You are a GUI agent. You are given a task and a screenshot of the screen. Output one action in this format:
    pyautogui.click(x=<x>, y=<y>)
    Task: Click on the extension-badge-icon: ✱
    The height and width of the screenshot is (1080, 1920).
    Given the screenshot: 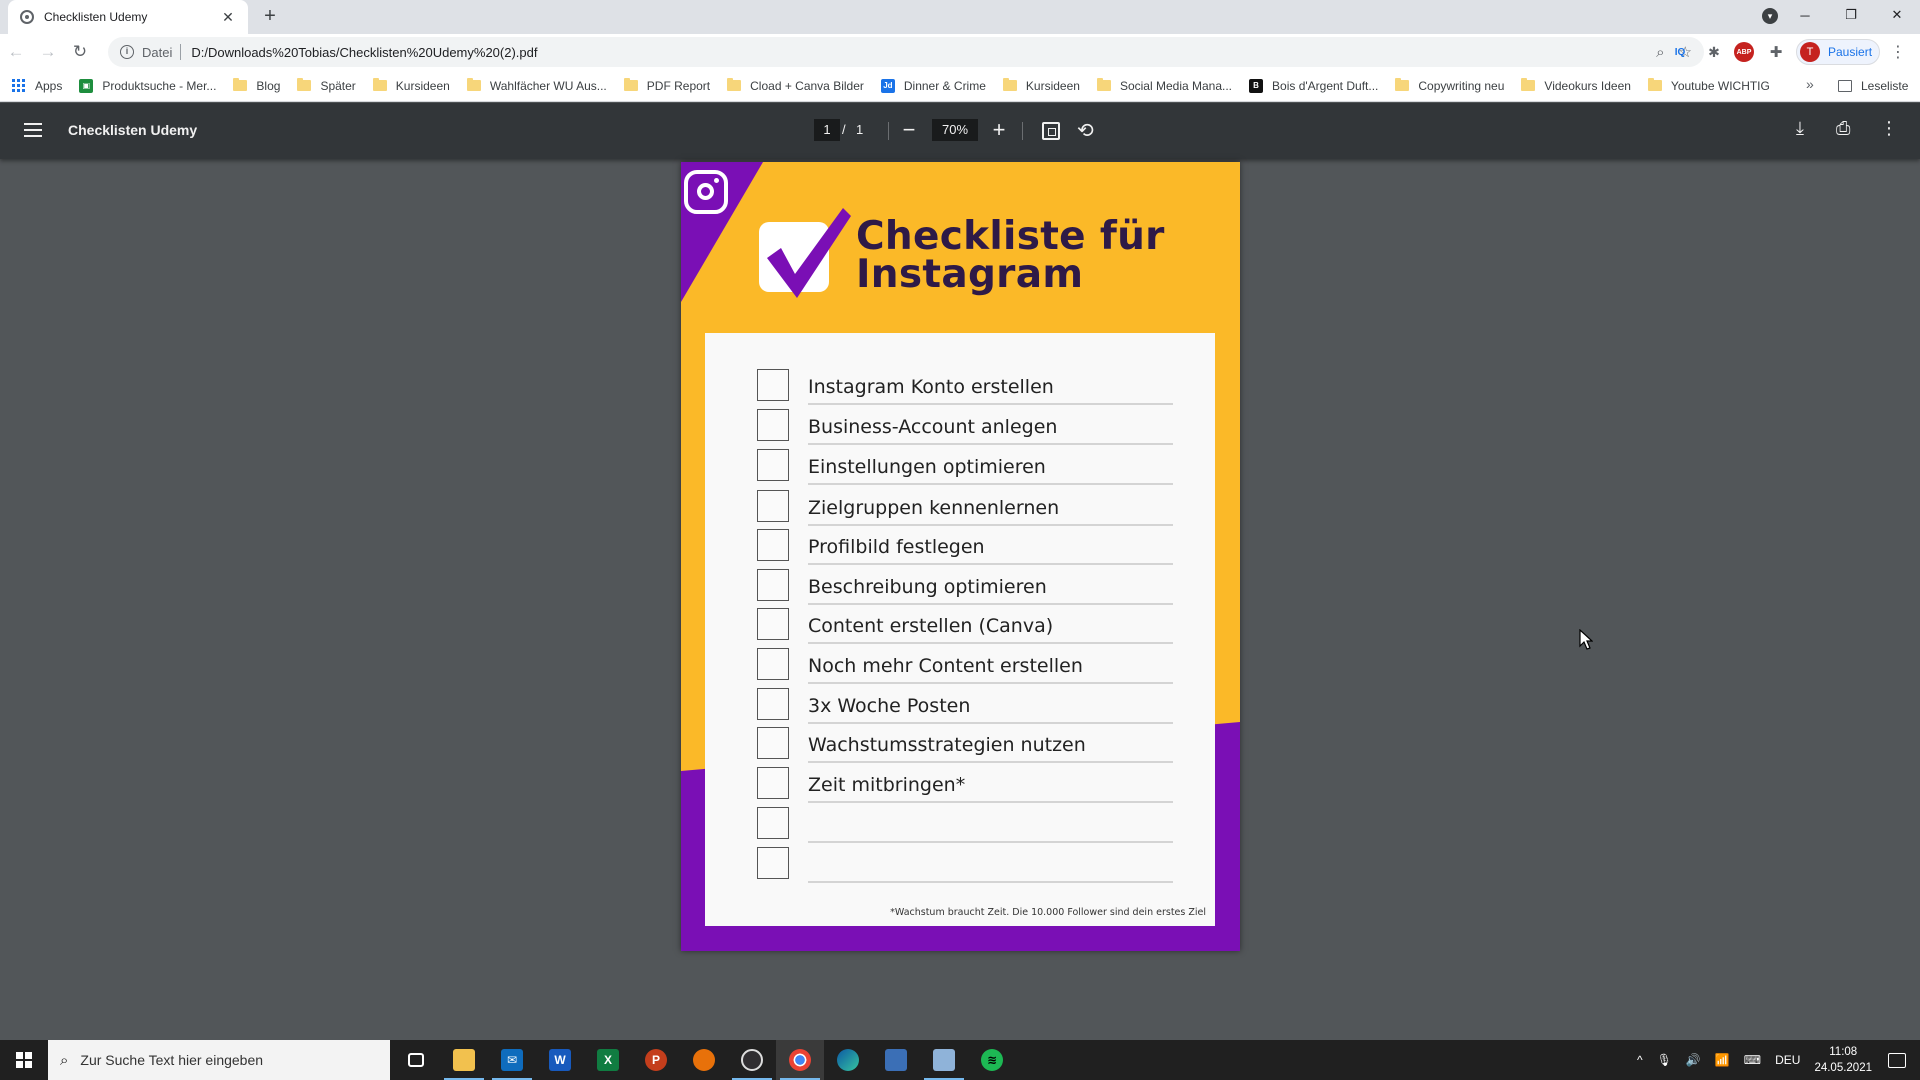 What is the action you would take?
    pyautogui.click(x=1714, y=52)
    